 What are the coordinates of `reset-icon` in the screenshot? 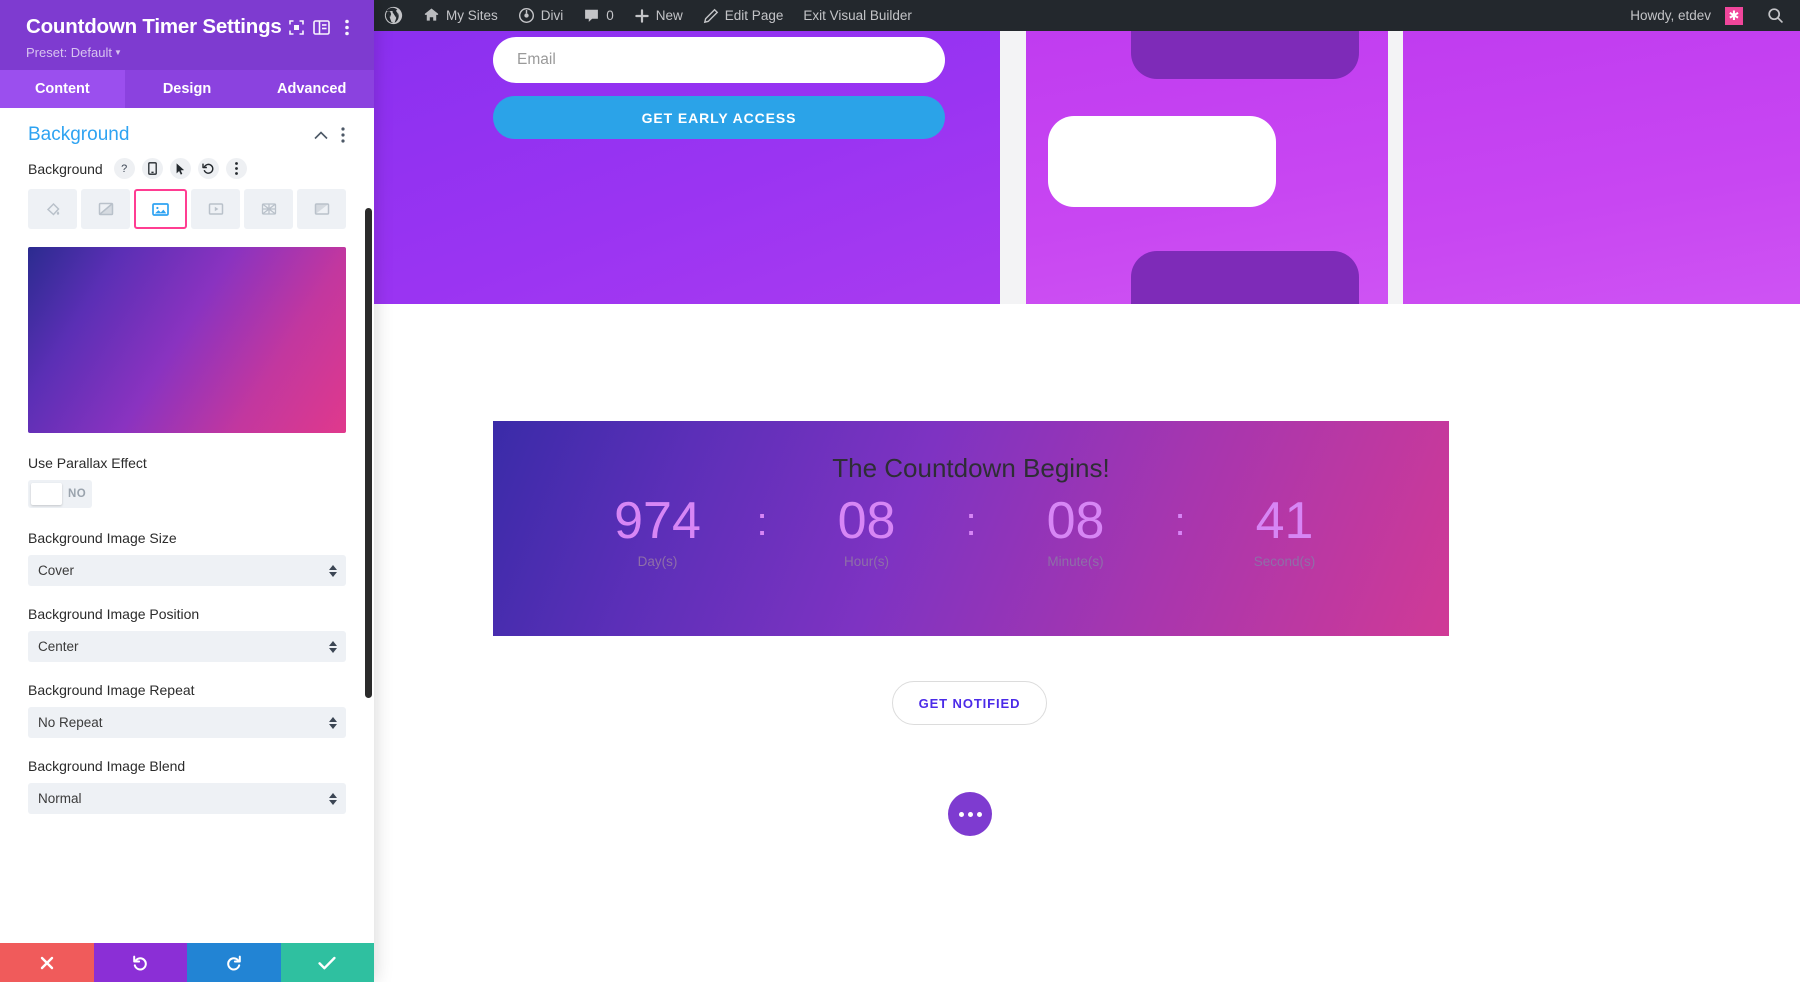 It's located at (208, 168).